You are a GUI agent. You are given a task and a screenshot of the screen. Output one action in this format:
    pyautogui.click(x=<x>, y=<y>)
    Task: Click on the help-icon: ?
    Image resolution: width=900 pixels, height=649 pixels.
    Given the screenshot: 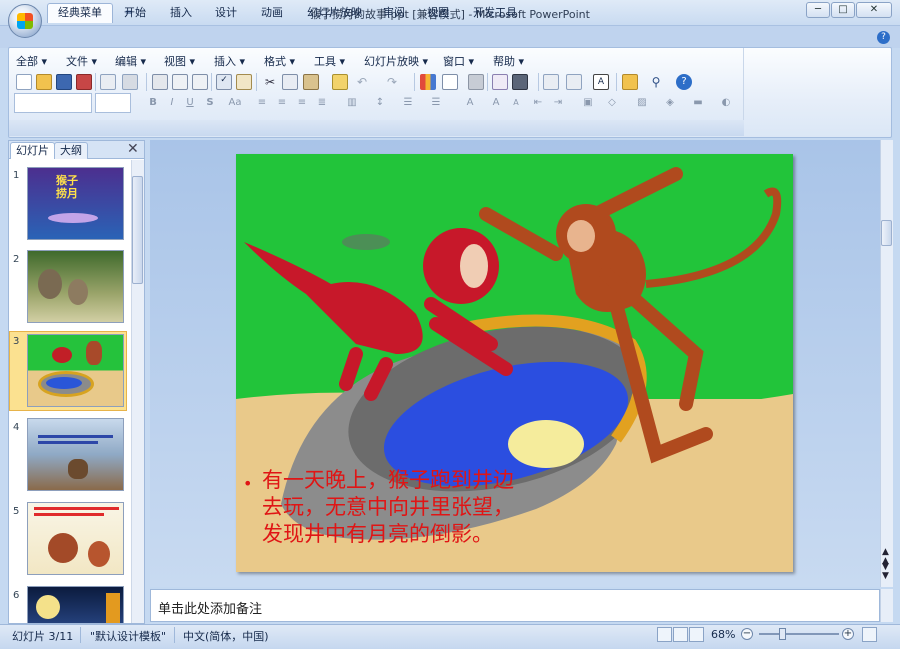 What is the action you would take?
    pyautogui.click(x=883, y=37)
    